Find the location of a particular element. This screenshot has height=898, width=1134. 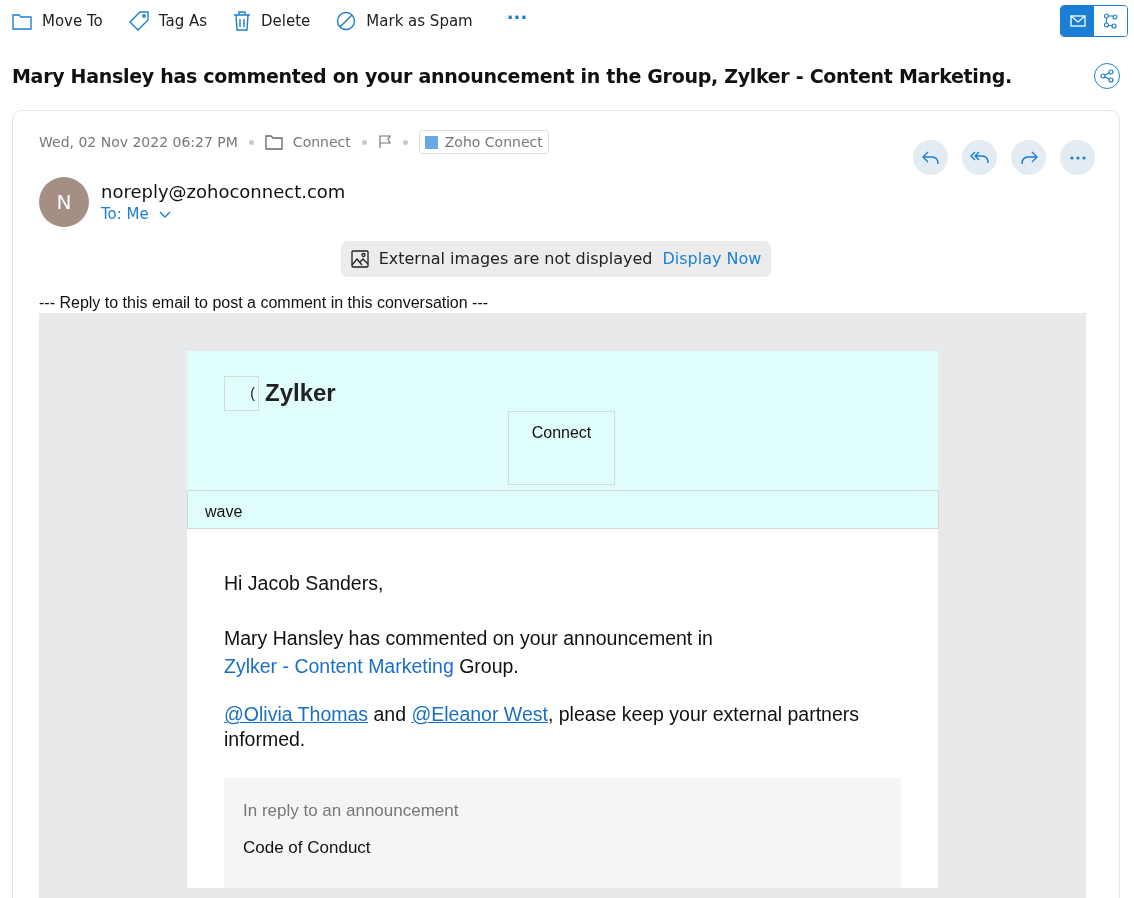

share-icon is located at coordinates (1107, 76).